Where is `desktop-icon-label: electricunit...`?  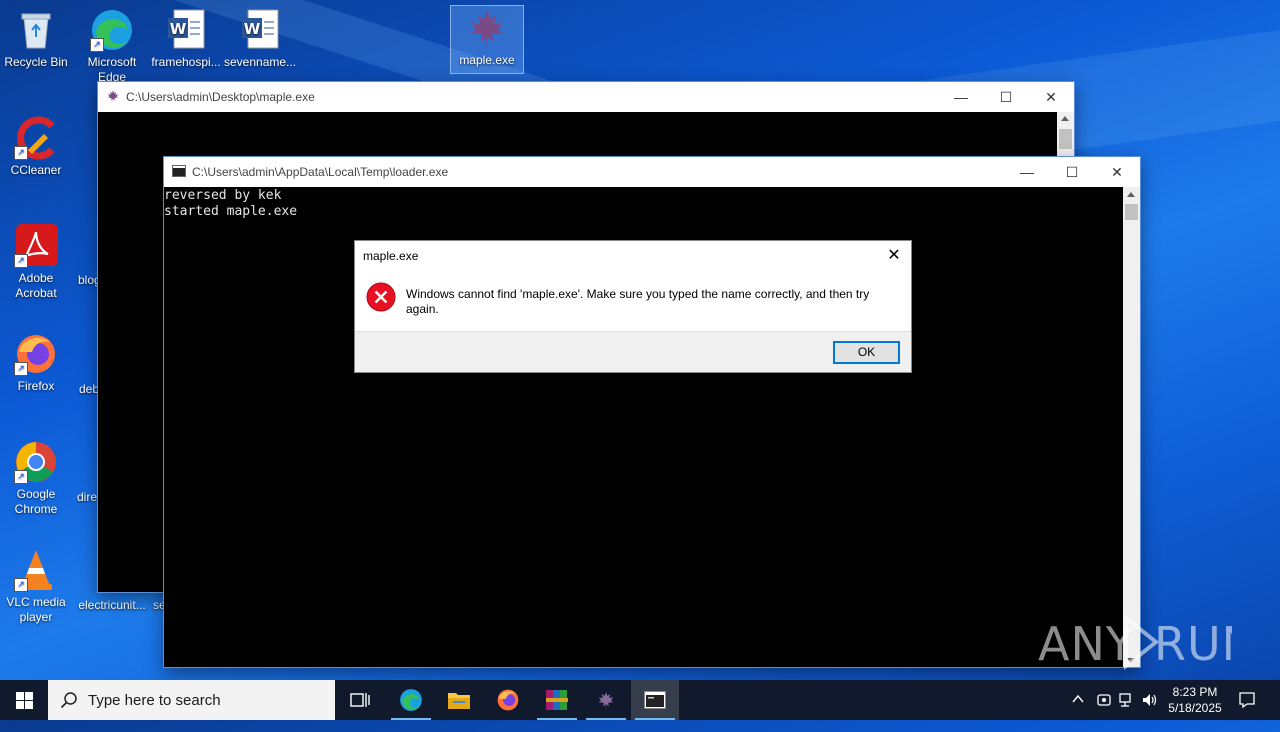 desktop-icon-label: electricunit... is located at coordinates (112, 605).